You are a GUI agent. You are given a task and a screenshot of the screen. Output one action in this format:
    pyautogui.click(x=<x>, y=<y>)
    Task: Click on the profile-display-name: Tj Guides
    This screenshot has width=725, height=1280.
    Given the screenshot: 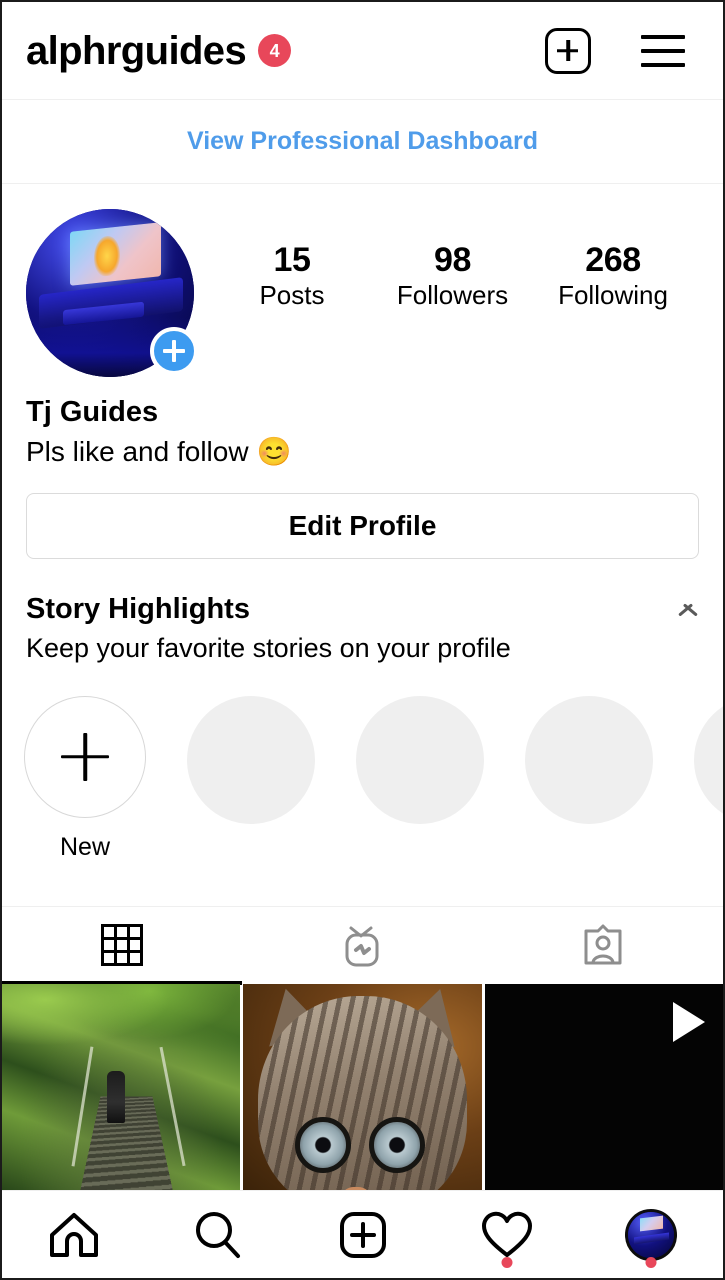 What is the action you would take?
    pyautogui.click(x=92, y=412)
    